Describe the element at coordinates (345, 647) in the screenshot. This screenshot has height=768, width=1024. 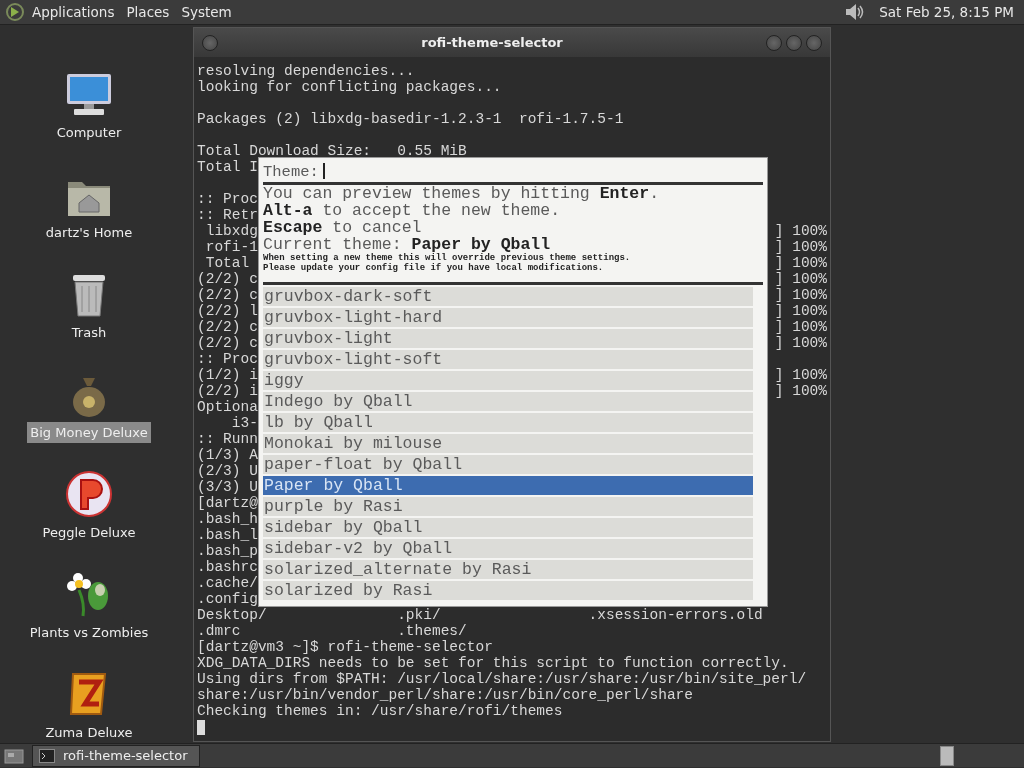
I see `terminal-line: [dartz@vm3 ~]$ rofi-theme-selector` at that location.